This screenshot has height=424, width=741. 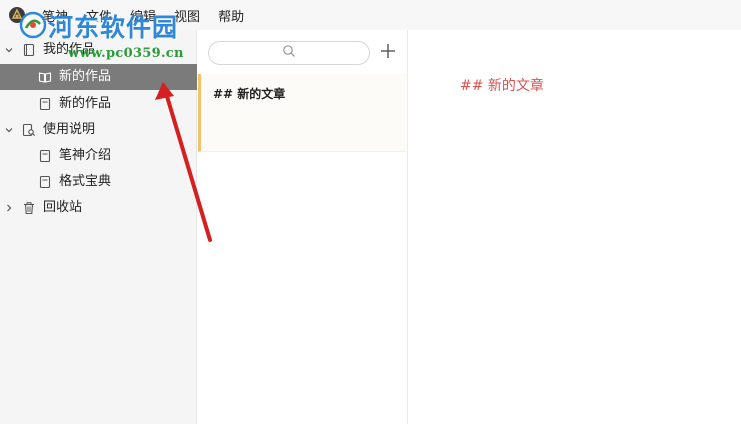 What do you see at coordinates (45, 77) in the screenshot?
I see `open-book-icon` at bounding box center [45, 77].